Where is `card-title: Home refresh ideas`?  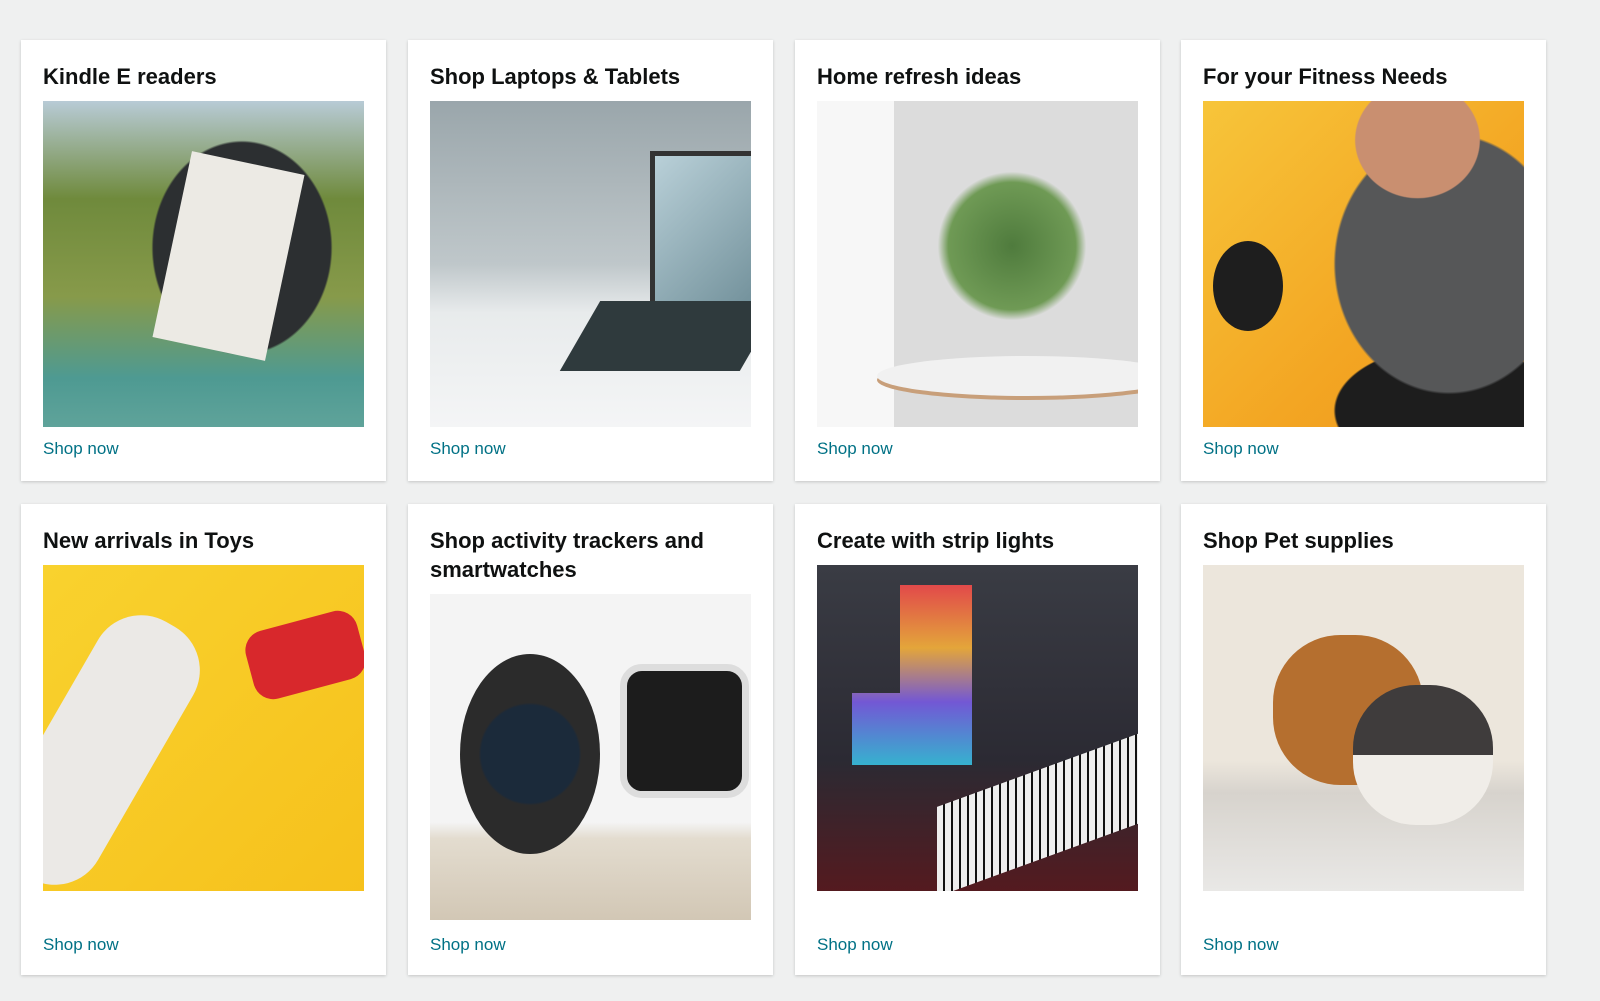
card-title: Home refresh ideas is located at coordinates (919, 76).